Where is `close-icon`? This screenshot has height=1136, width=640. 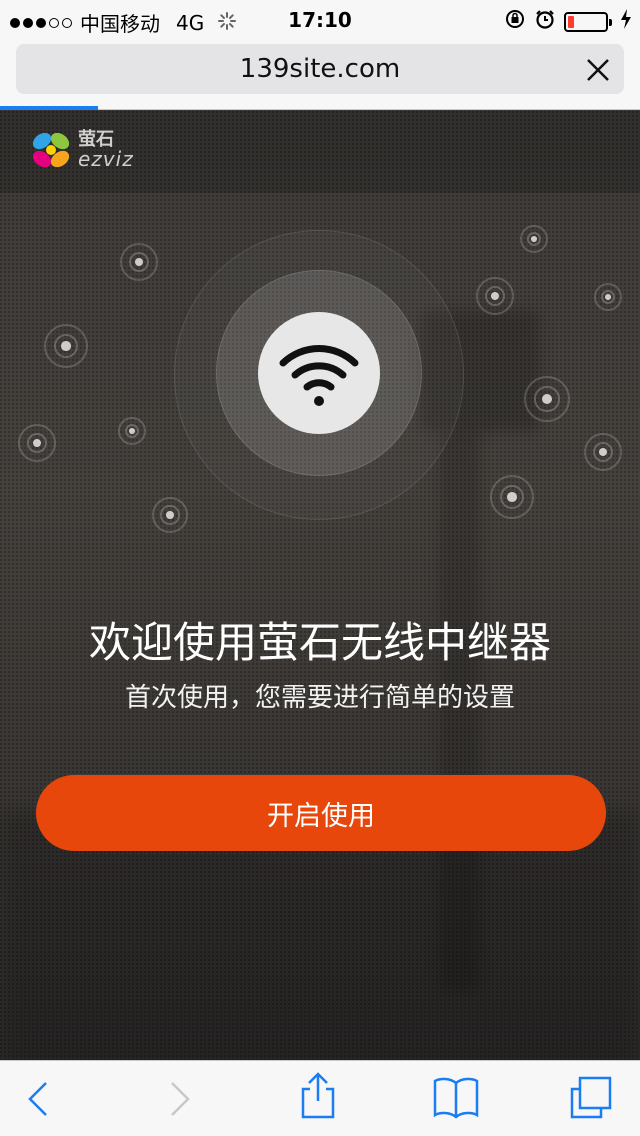
close-icon is located at coordinates (598, 70).